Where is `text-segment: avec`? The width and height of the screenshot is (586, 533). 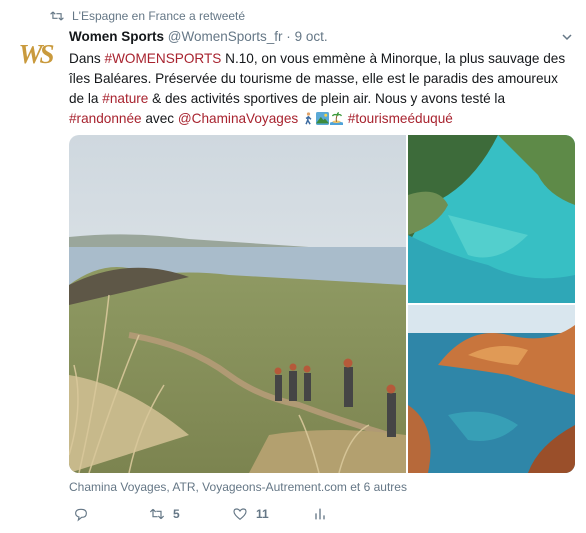
text-segment: avec is located at coordinates (159, 118).